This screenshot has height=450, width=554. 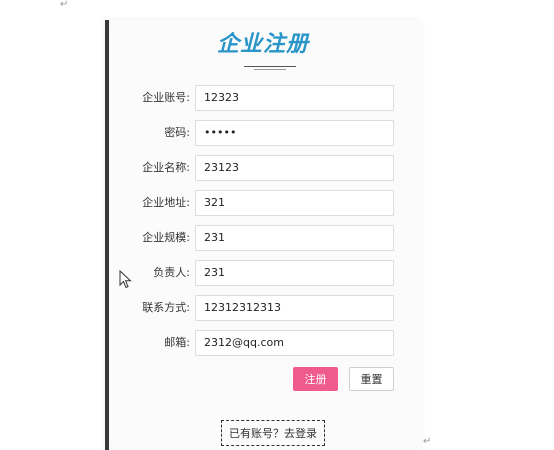 What do you see at coordinates (273, 433) in the screenshot?
I see `go-to-login-link: 已有账号？去登录` at bounding box center [273, 433].